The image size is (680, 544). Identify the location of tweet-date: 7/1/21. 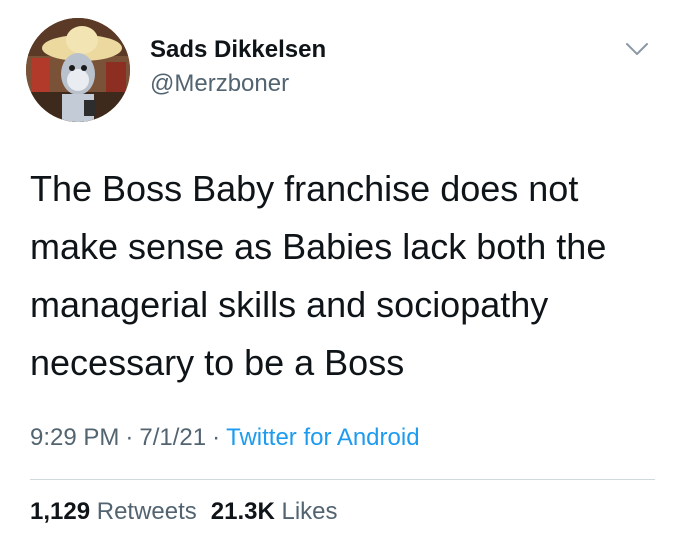
(172, 437).